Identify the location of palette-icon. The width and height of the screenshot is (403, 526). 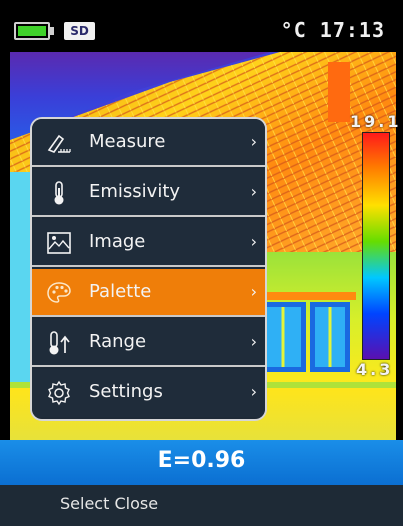
(59, 292).